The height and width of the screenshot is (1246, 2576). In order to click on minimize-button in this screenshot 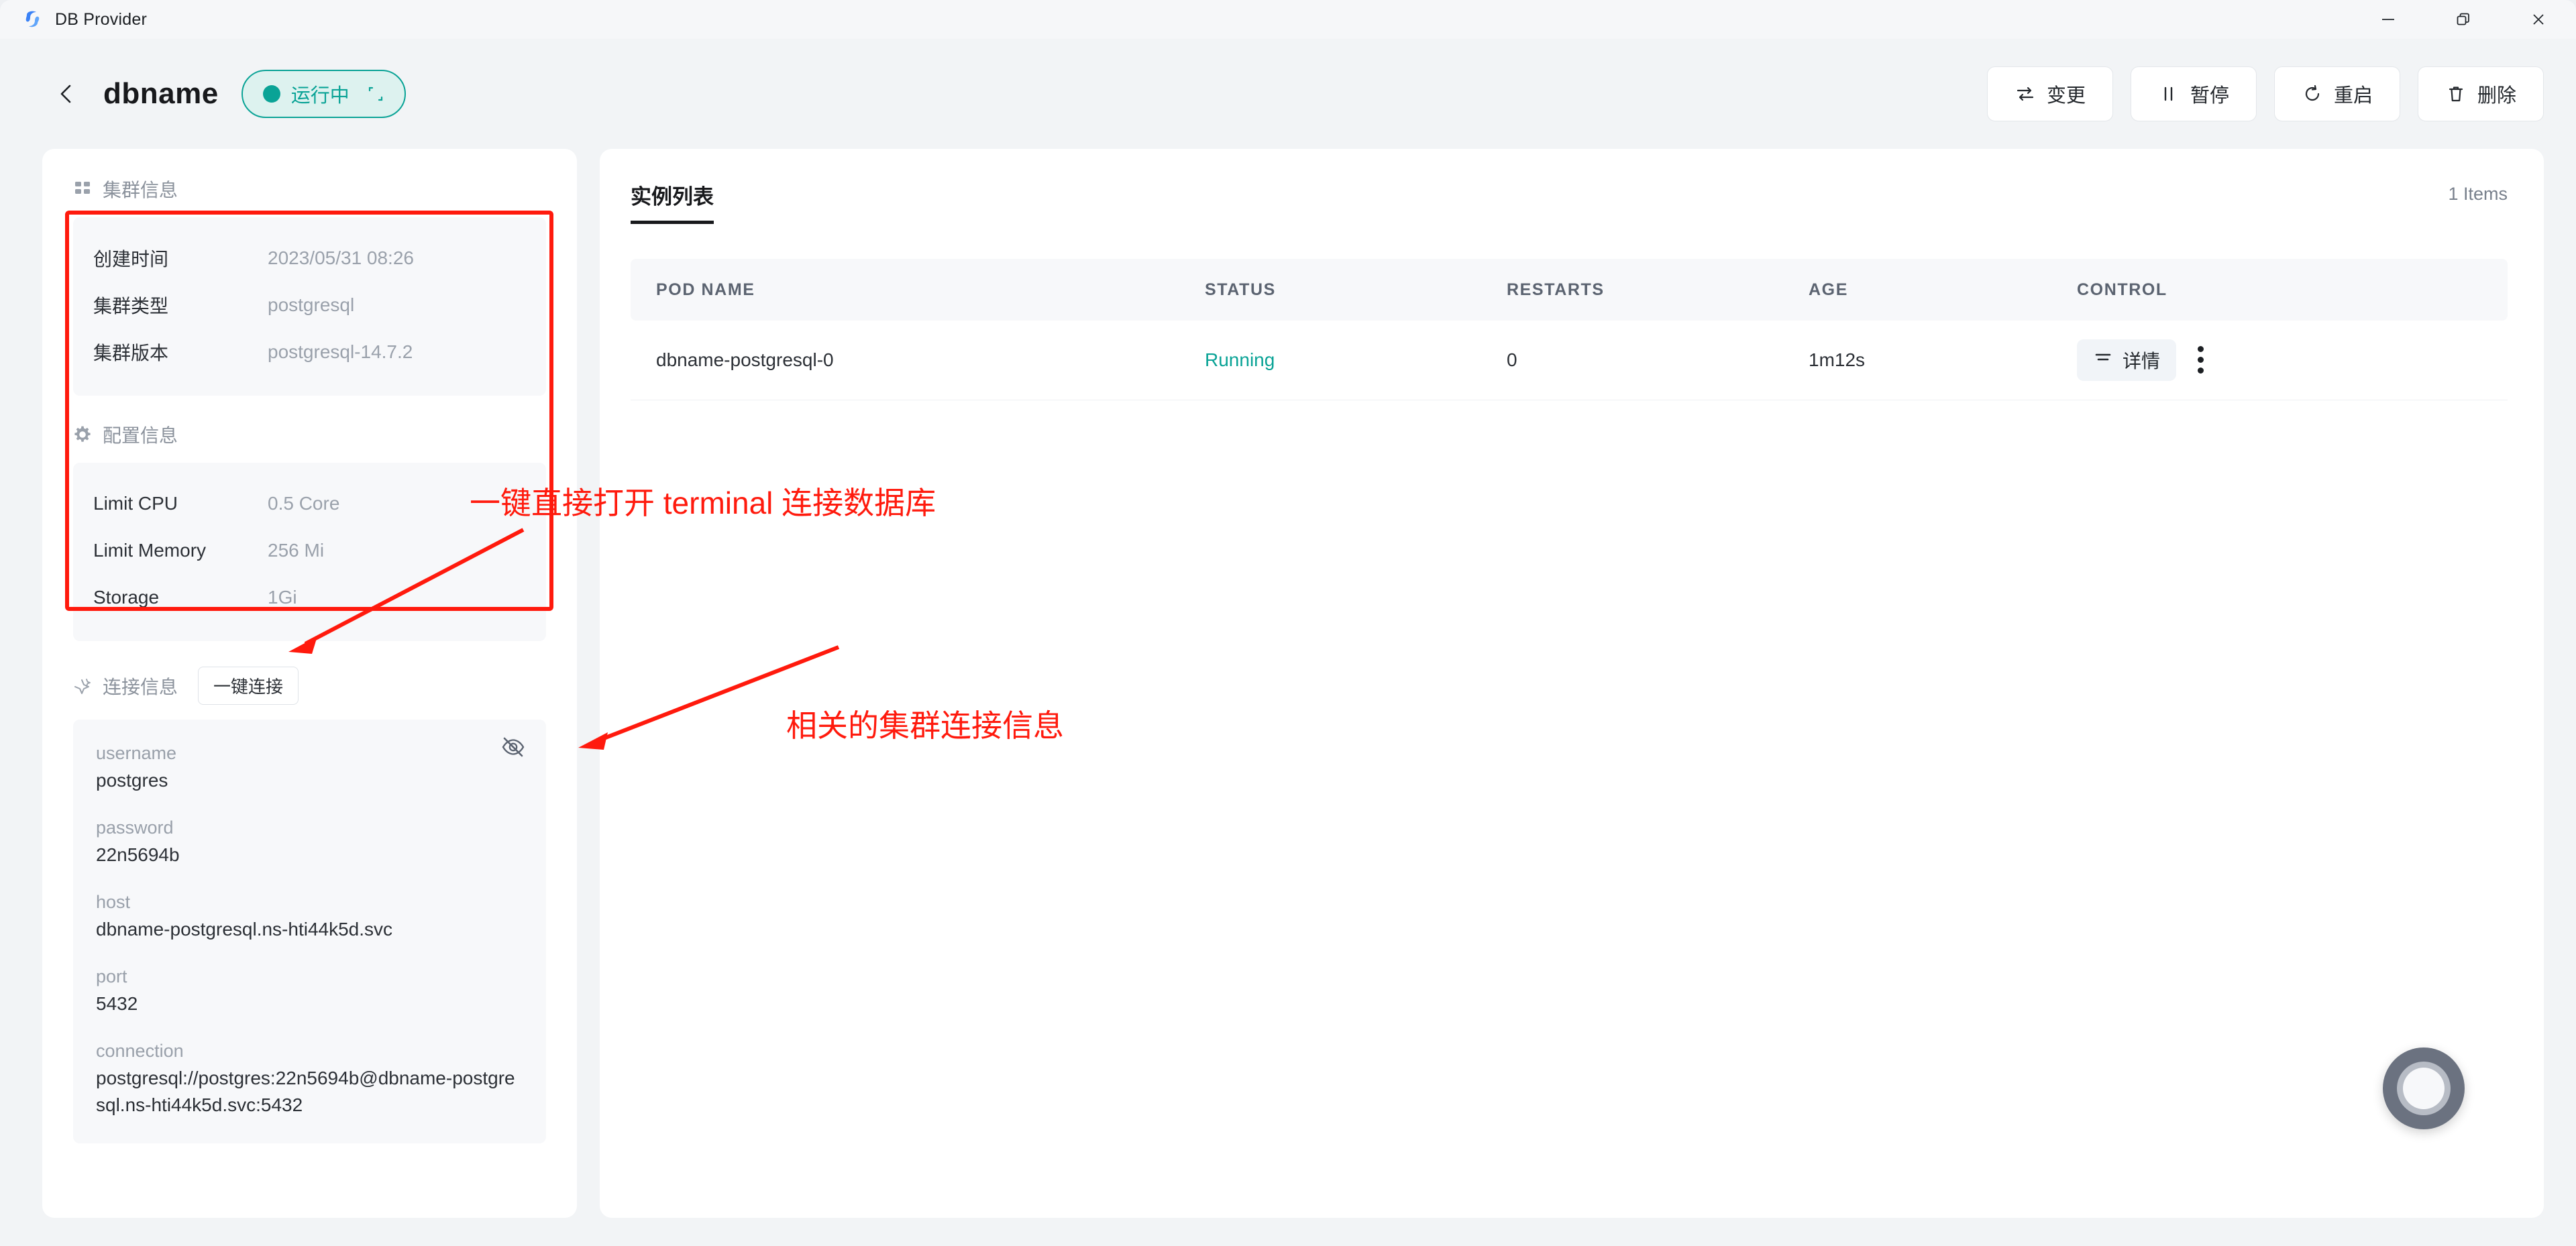, I will do `click(2388, 19)`.